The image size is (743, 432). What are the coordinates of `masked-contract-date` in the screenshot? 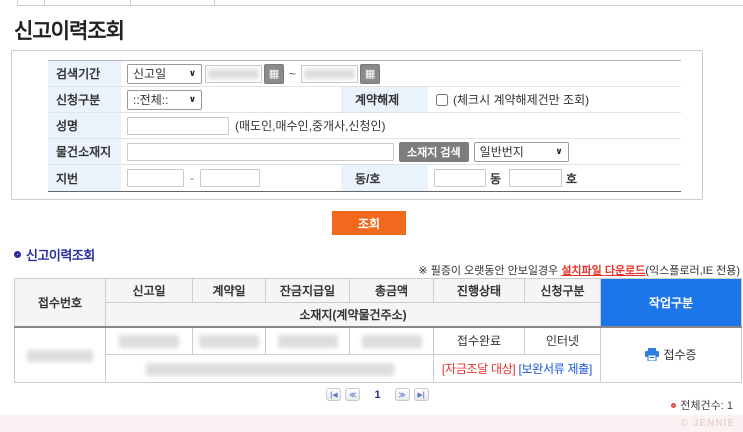 It's located at (229, 341).